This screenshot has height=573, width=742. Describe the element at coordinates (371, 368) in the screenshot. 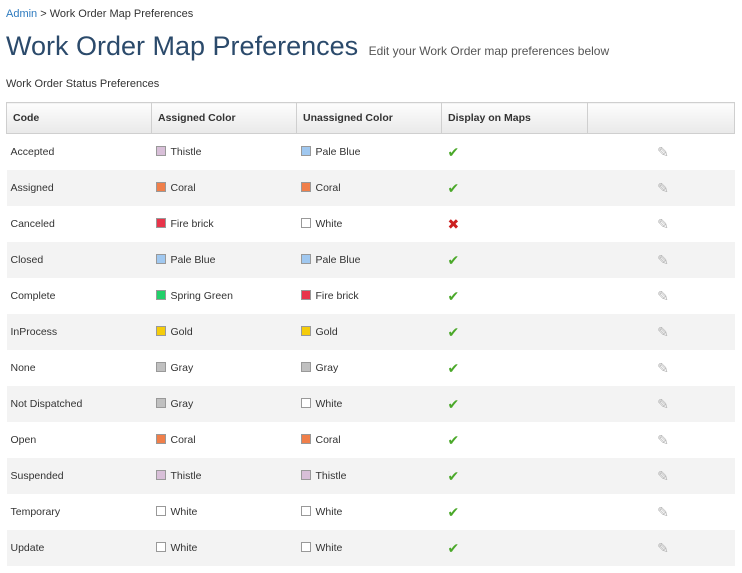

I see `table-row: None Gray Gray ✔ ✎` at that location.